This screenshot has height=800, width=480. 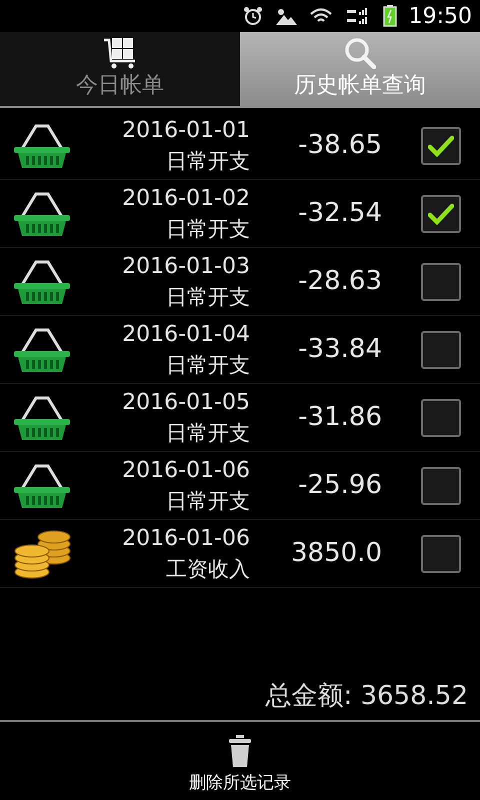 What do you see at coordinates (339, 145) in the screenshot?
I see `record-amount: -38.65` at bounding box center [339, 145].